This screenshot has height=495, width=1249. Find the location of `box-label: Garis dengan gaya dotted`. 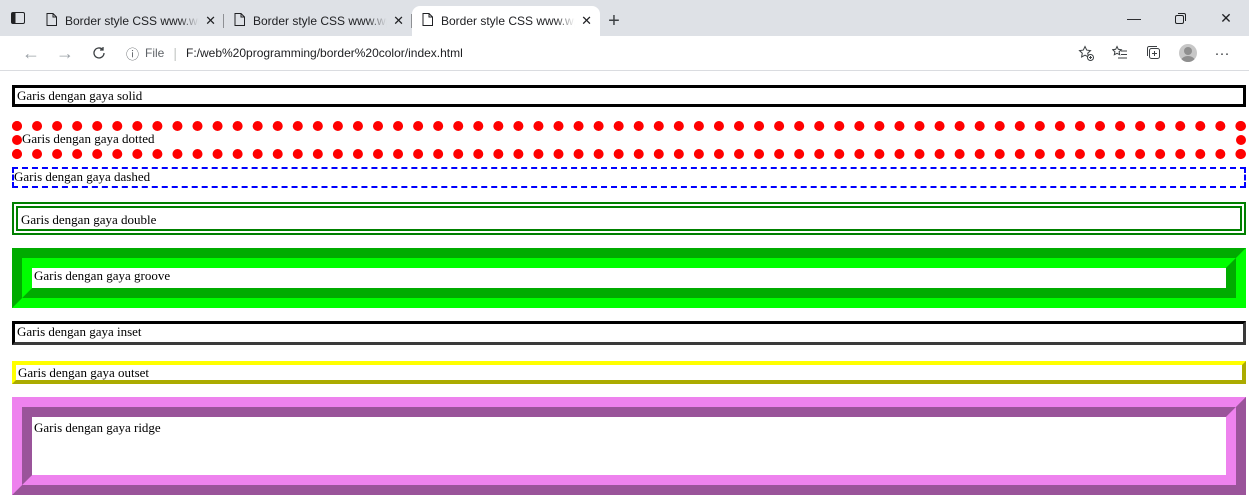

box-label: Garis dengan gaya dotted is located at coordinates (88, 138).